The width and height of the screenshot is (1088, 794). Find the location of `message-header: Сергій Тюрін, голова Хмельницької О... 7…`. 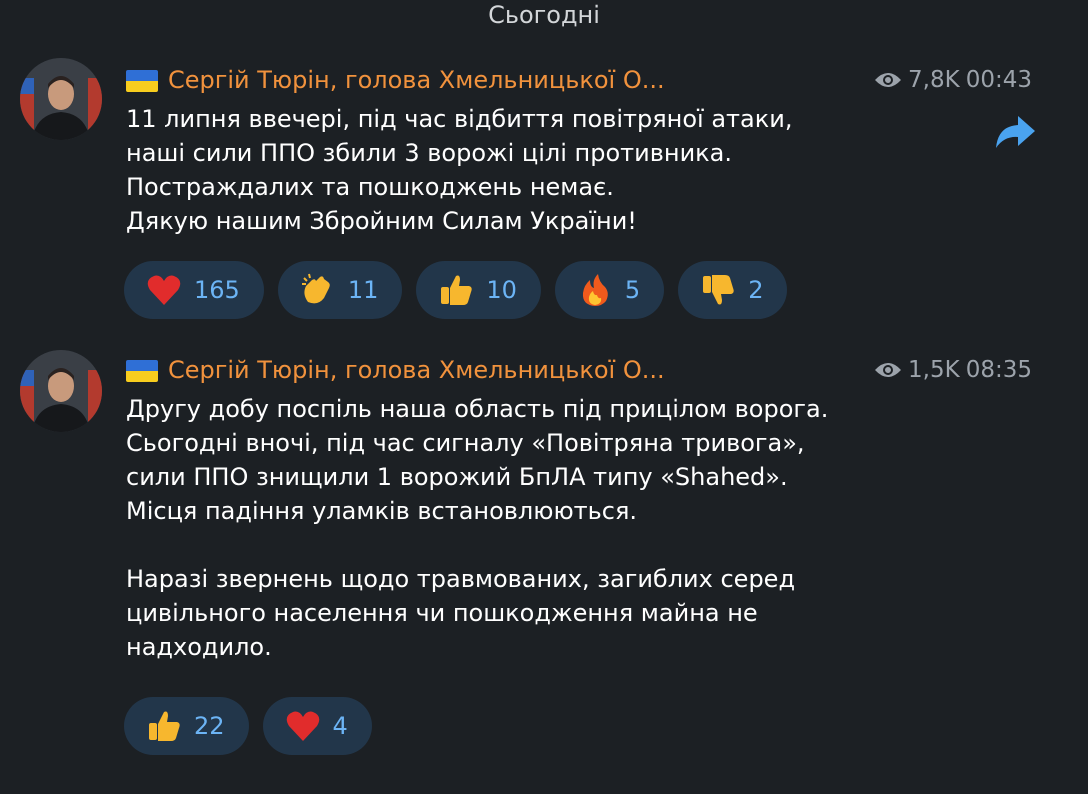

message-header: Сергій Тюрін, голова Хмельницької О... 7… is located at coordinates (596, 80).